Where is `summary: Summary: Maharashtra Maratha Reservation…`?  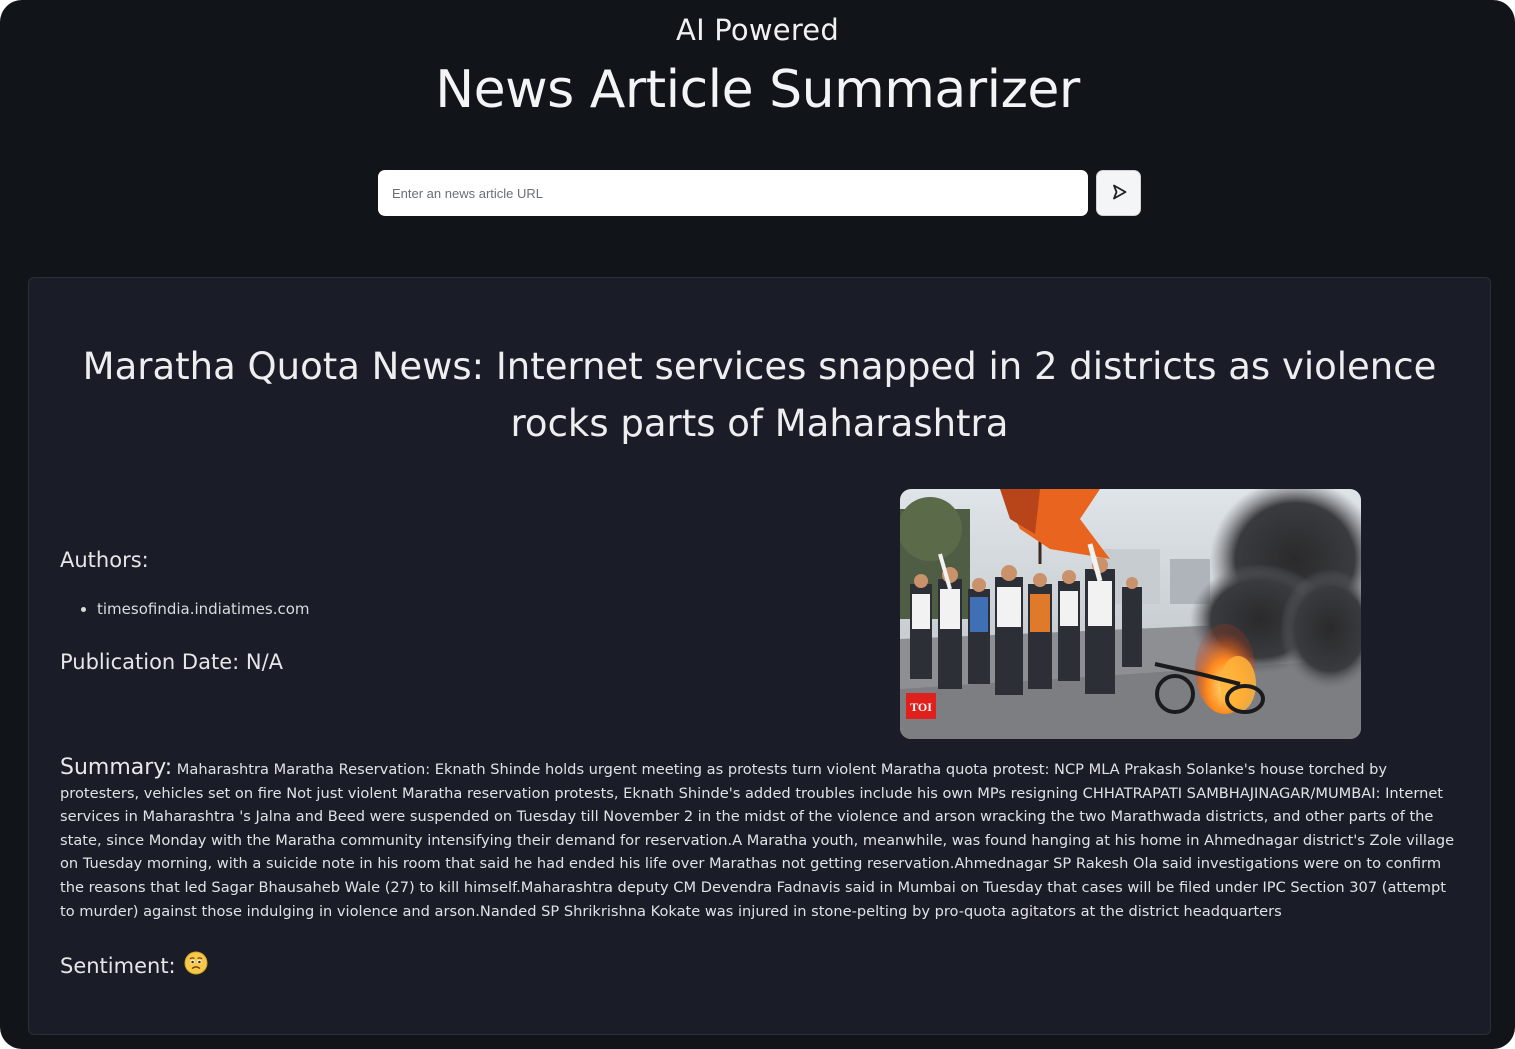
summary: Summary: Maharashtra Maratha Reservation… is located at coordinates (762, 839).